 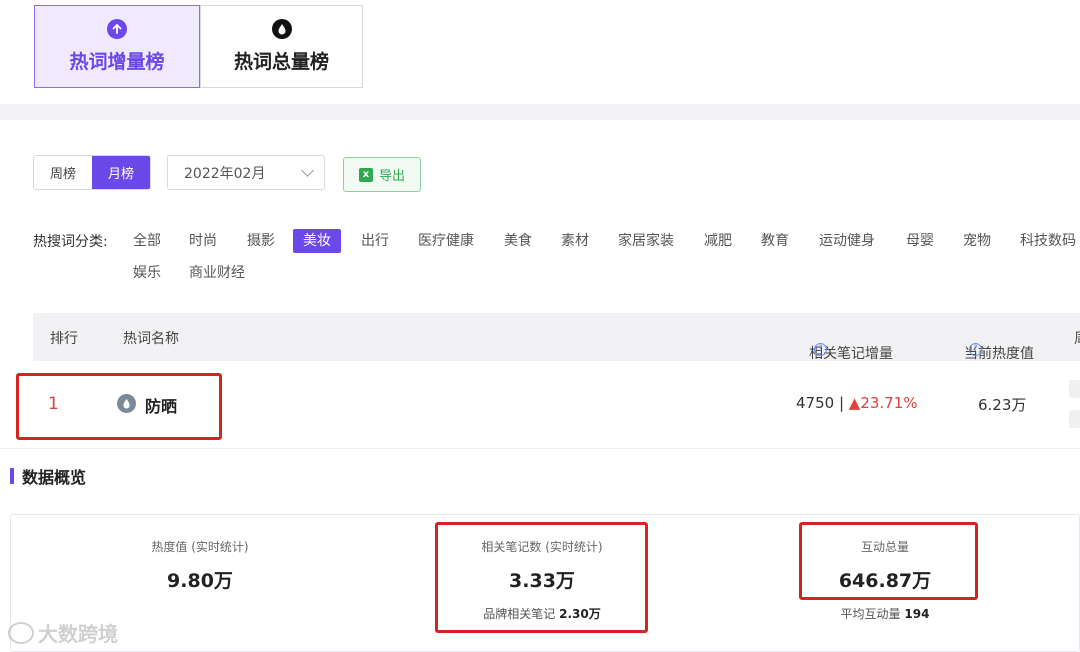 What do you see at coordinates (203, 241) in the screenshot?
I see `category-item: 时尚` at bounding box center [203, 241].